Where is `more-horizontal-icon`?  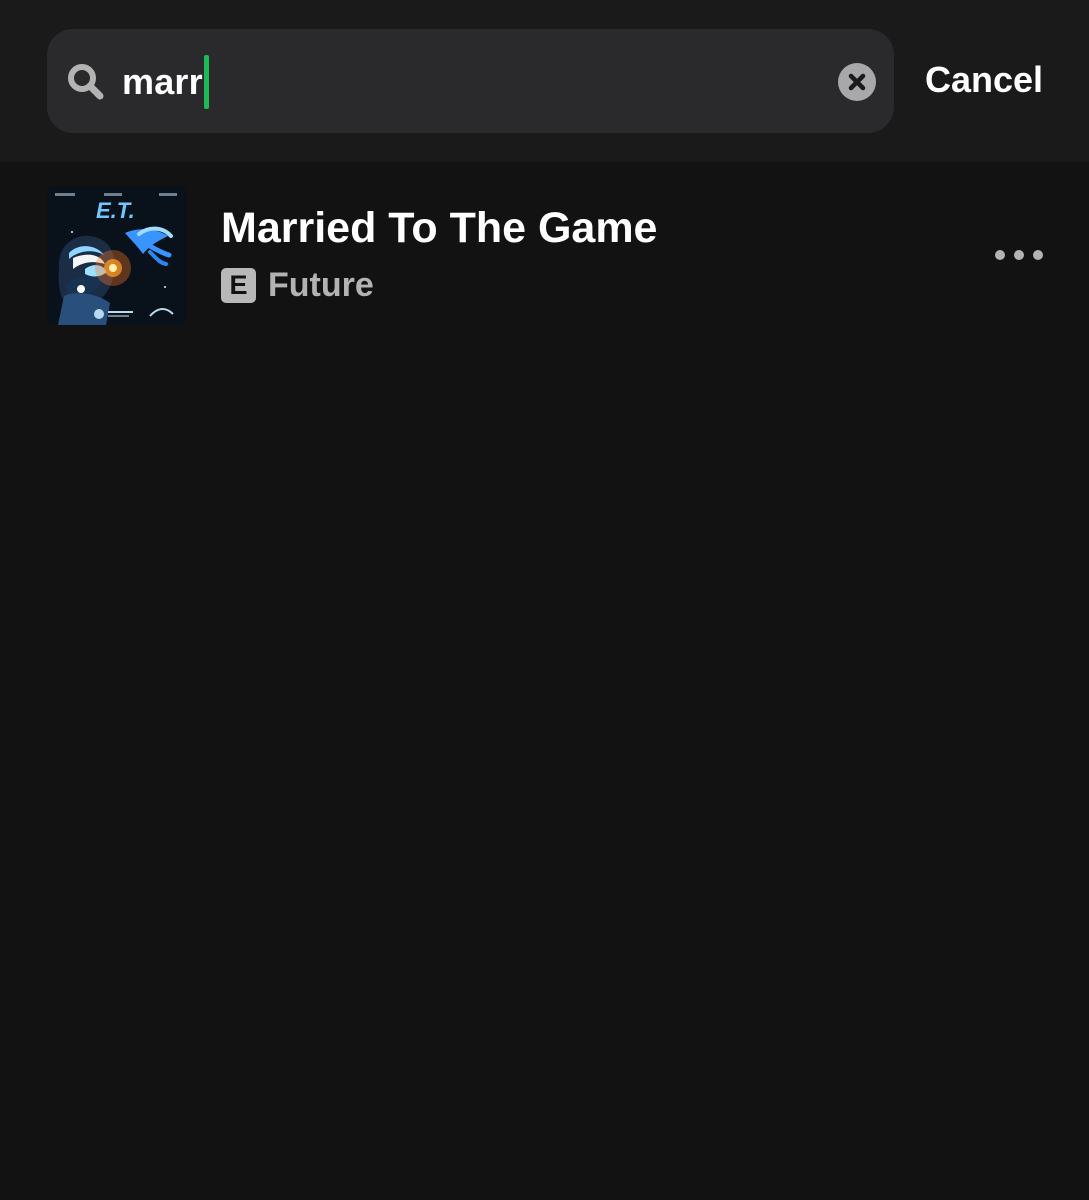
more-horizontal-icon is located at coordinates (1019, 255).